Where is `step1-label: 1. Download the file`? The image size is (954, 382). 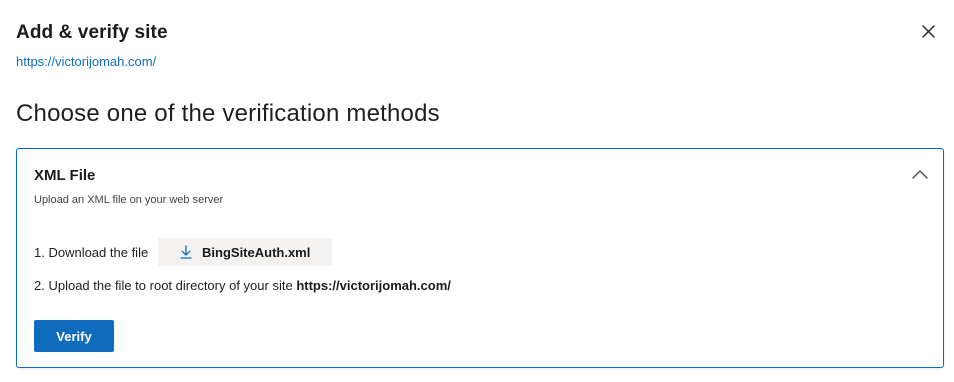
step1-label: 1. Download the file is located at coordinates (91, 252).